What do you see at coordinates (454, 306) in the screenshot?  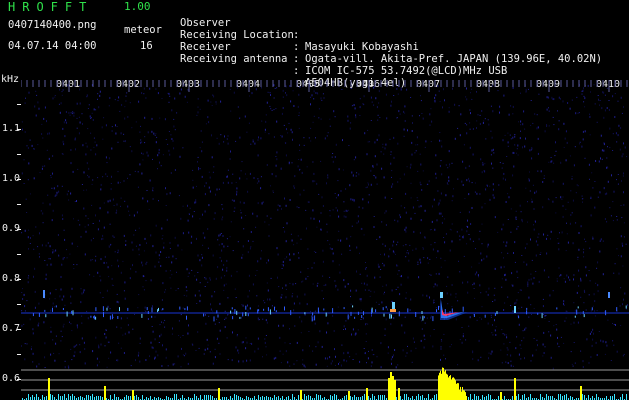 I see `meteor-echo` at bounding box center [454, 306].